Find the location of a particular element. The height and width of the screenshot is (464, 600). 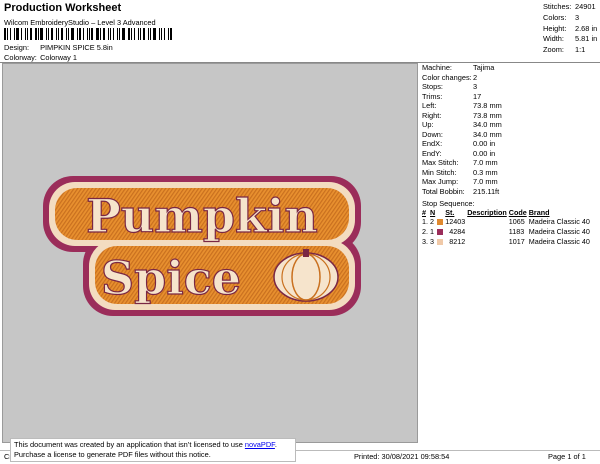

info-label: Color changes: is located at coordinates (447, 77).